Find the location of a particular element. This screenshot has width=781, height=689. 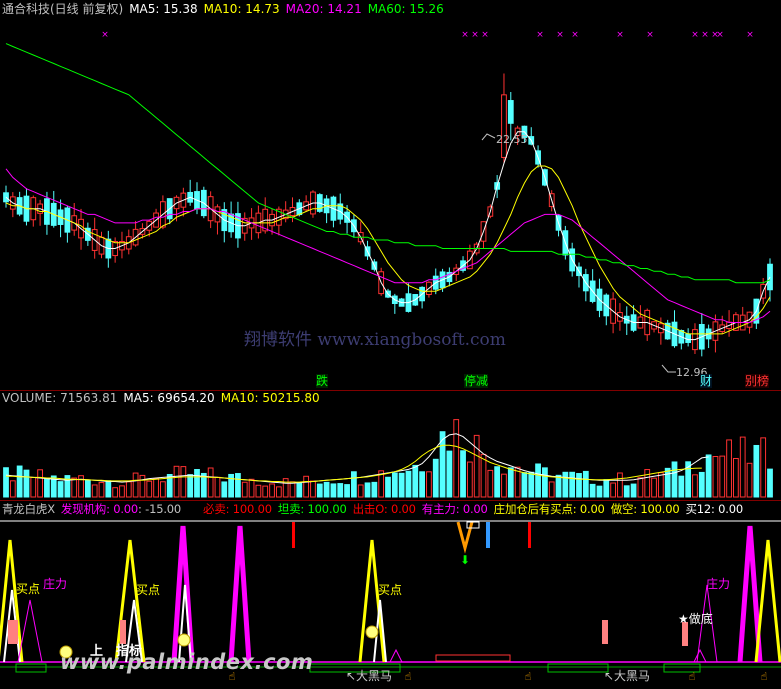

bimai-label: 必卖: 100.00 is located at coordinates (237, 509).